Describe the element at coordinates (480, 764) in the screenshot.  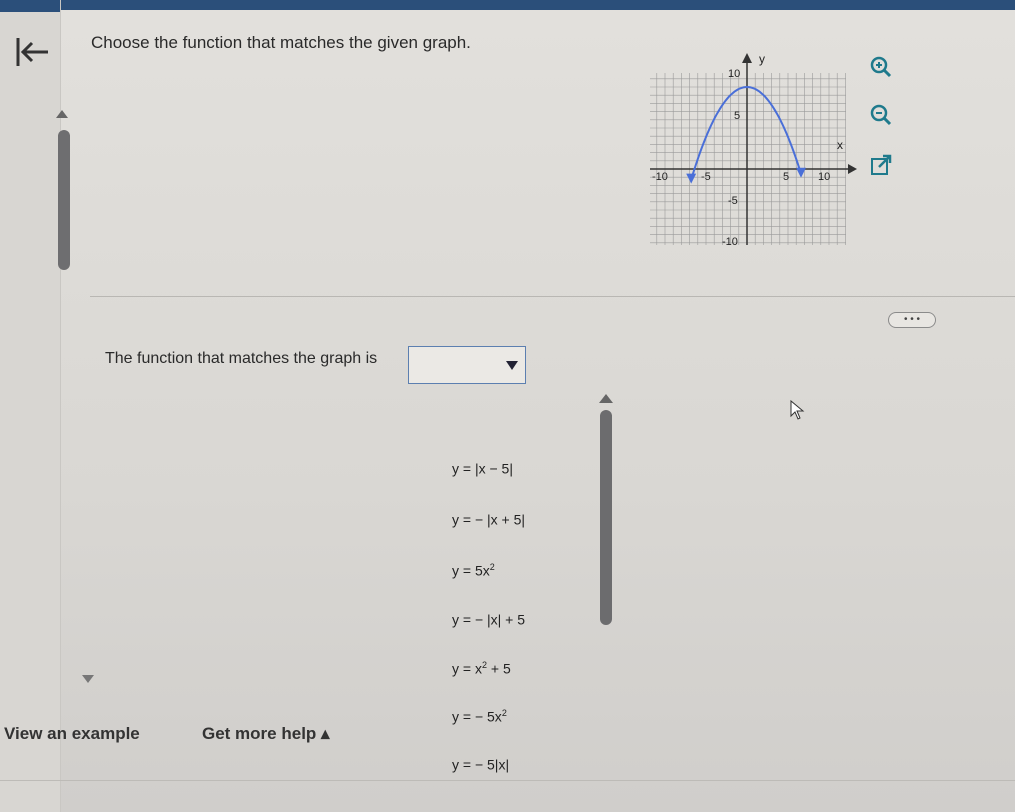
I see `option-item: y = − 5|x|` at that location.